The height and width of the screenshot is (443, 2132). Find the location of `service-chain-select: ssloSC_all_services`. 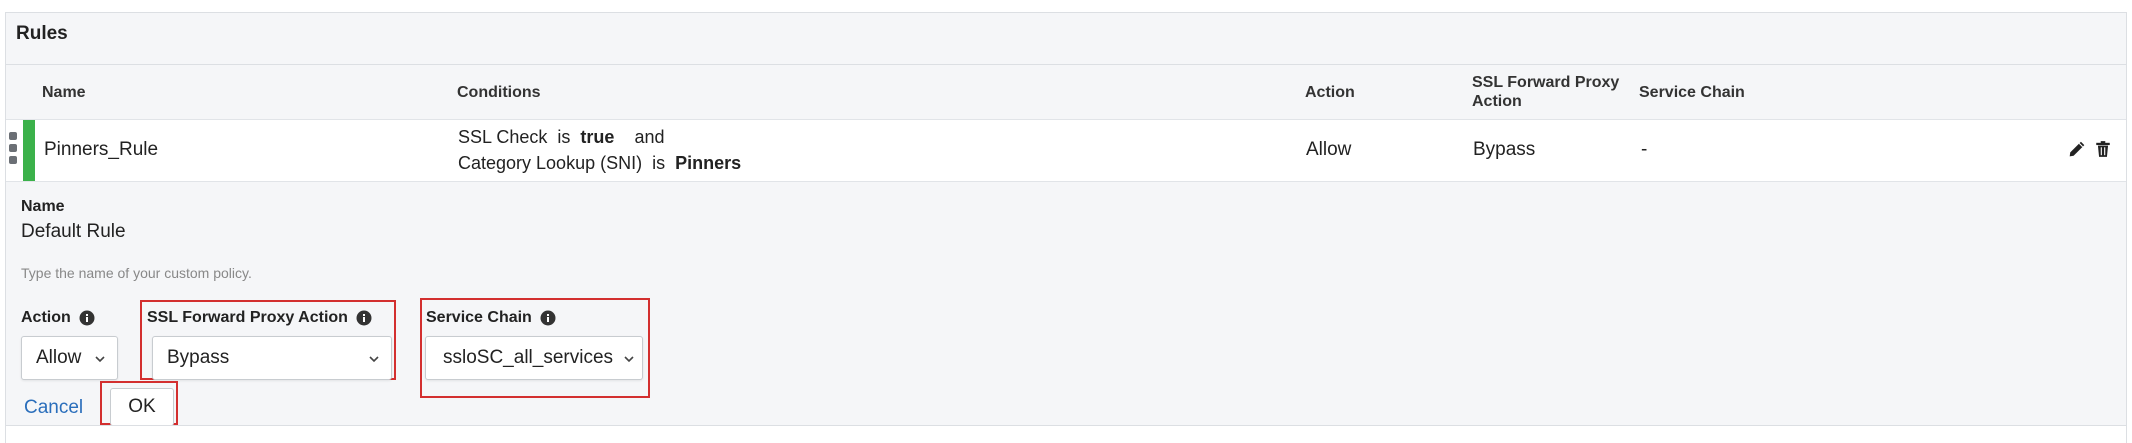

service-chain-select: ssloSC_all_services is located at coordinates (534, 358).